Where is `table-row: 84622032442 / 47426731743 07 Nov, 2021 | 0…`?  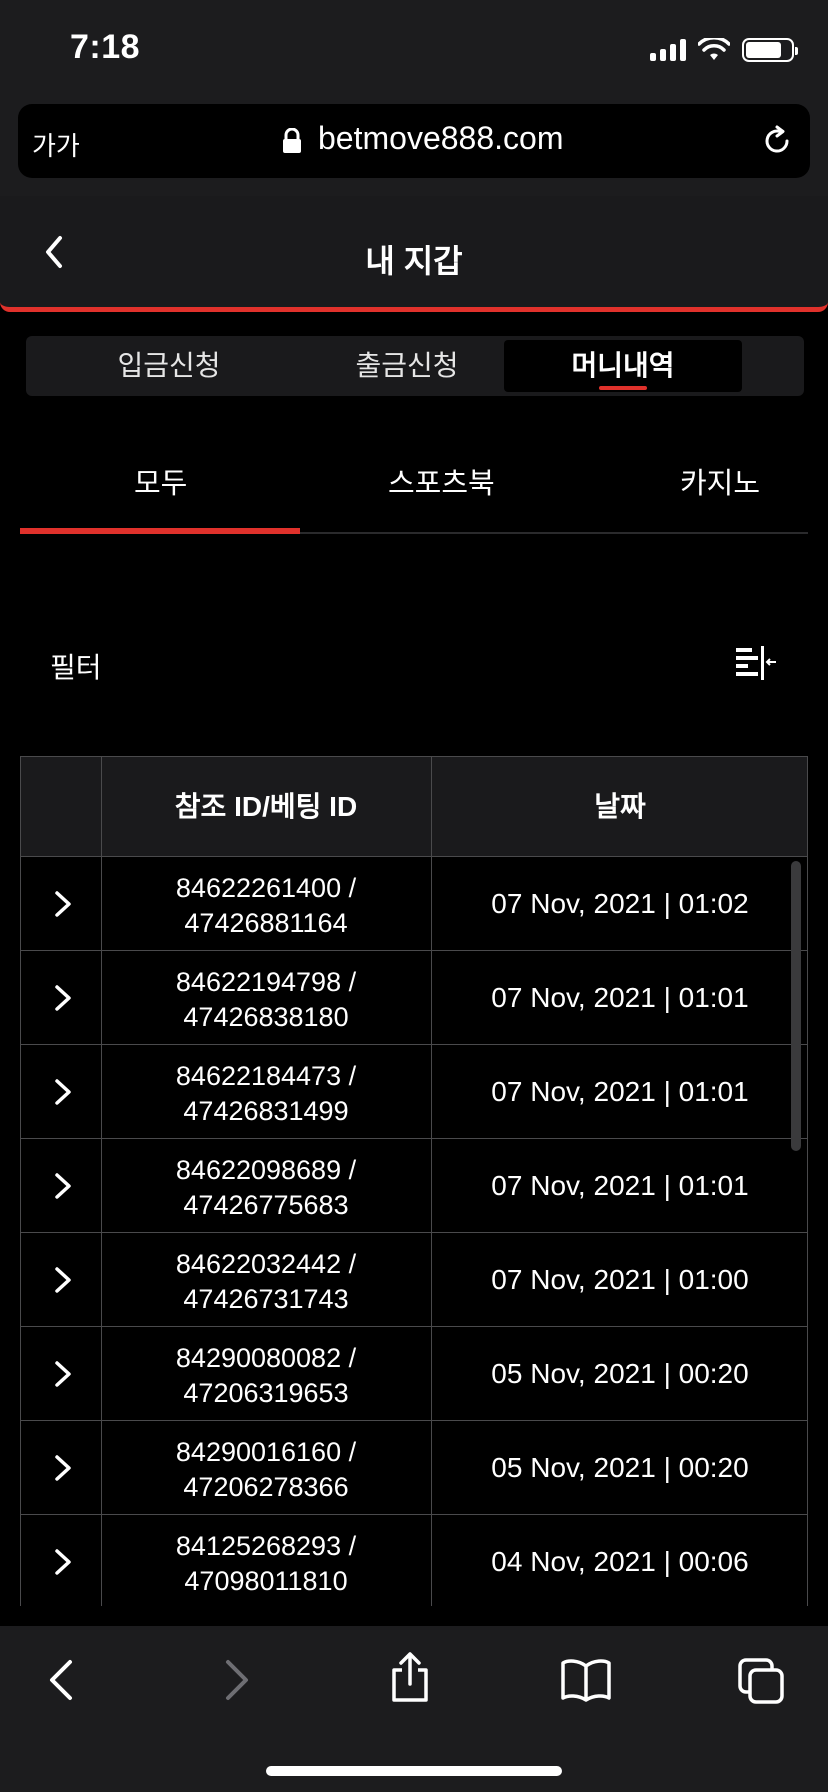
table-row: 84622032442 / 47426731743 07 Nov, 2021 | 0… is located at coordinates (414, 1280).